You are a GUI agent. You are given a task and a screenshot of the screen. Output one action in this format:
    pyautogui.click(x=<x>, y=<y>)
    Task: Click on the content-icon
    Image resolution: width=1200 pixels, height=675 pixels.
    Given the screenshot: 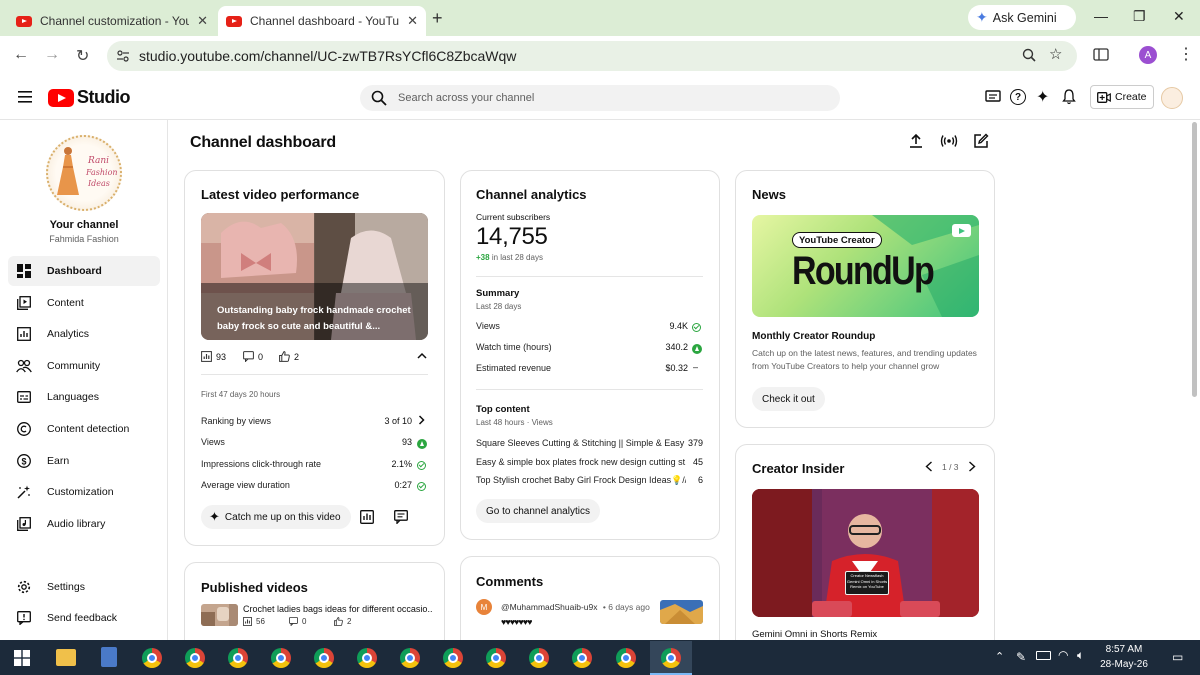 What is the action you would take?
    pyautogui.click(x=24, y=303)
    